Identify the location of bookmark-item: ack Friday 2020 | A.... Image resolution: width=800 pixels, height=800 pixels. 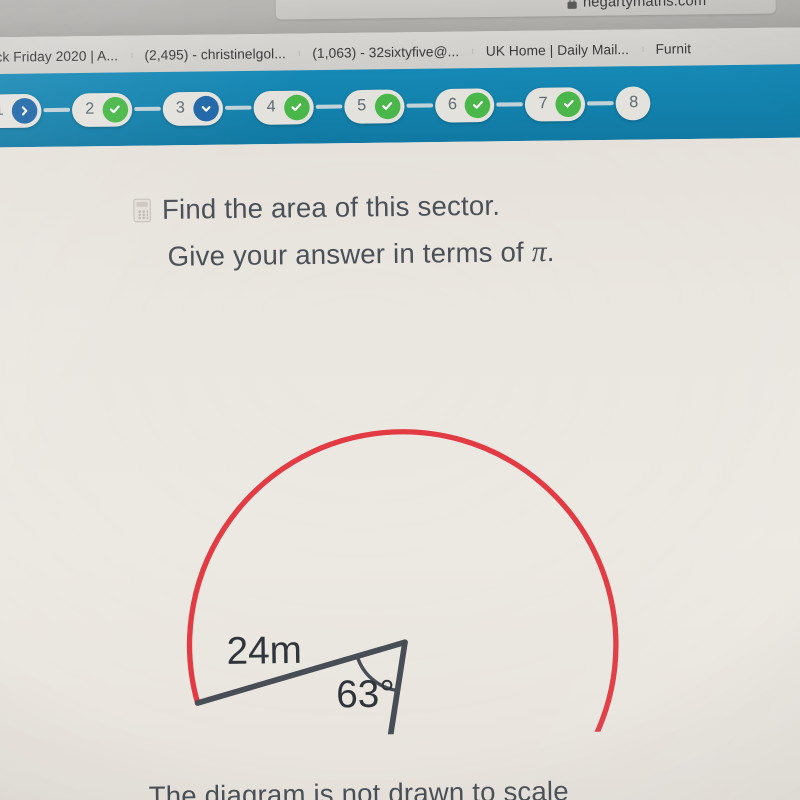
(65, 56).